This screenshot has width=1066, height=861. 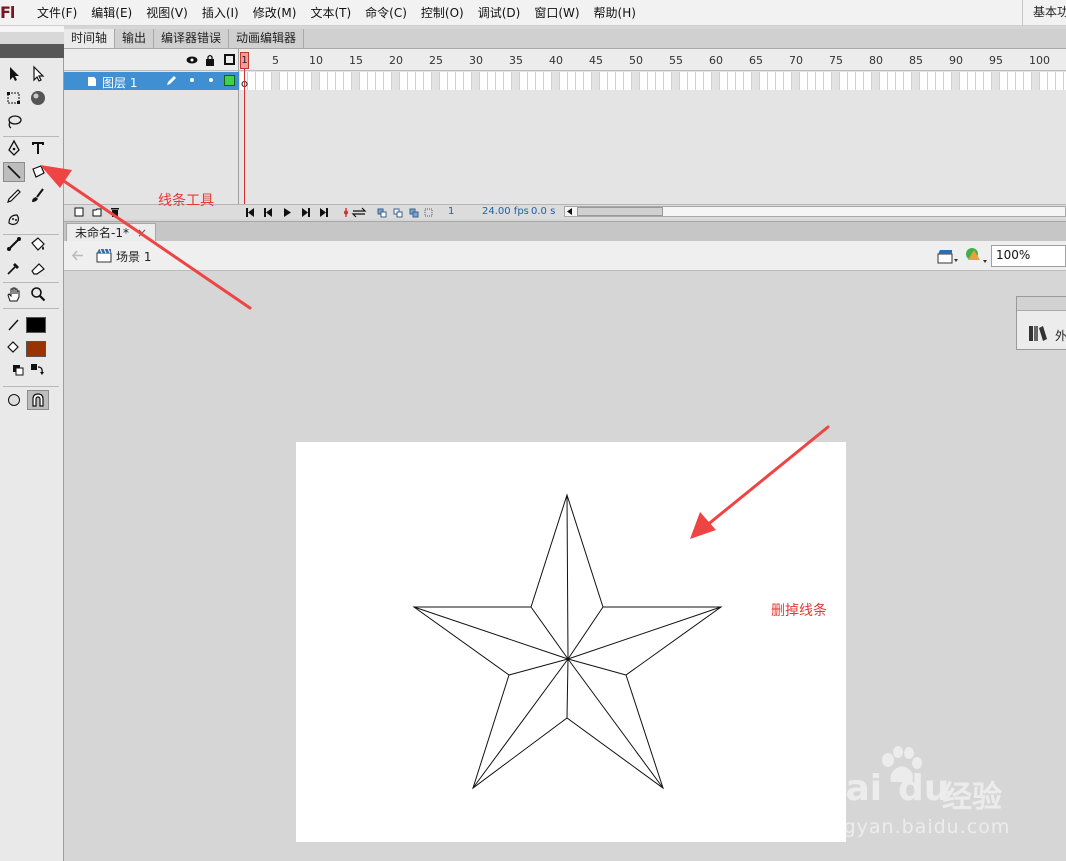 I want to click on magnifier-icon, so click(x=38, y=294).